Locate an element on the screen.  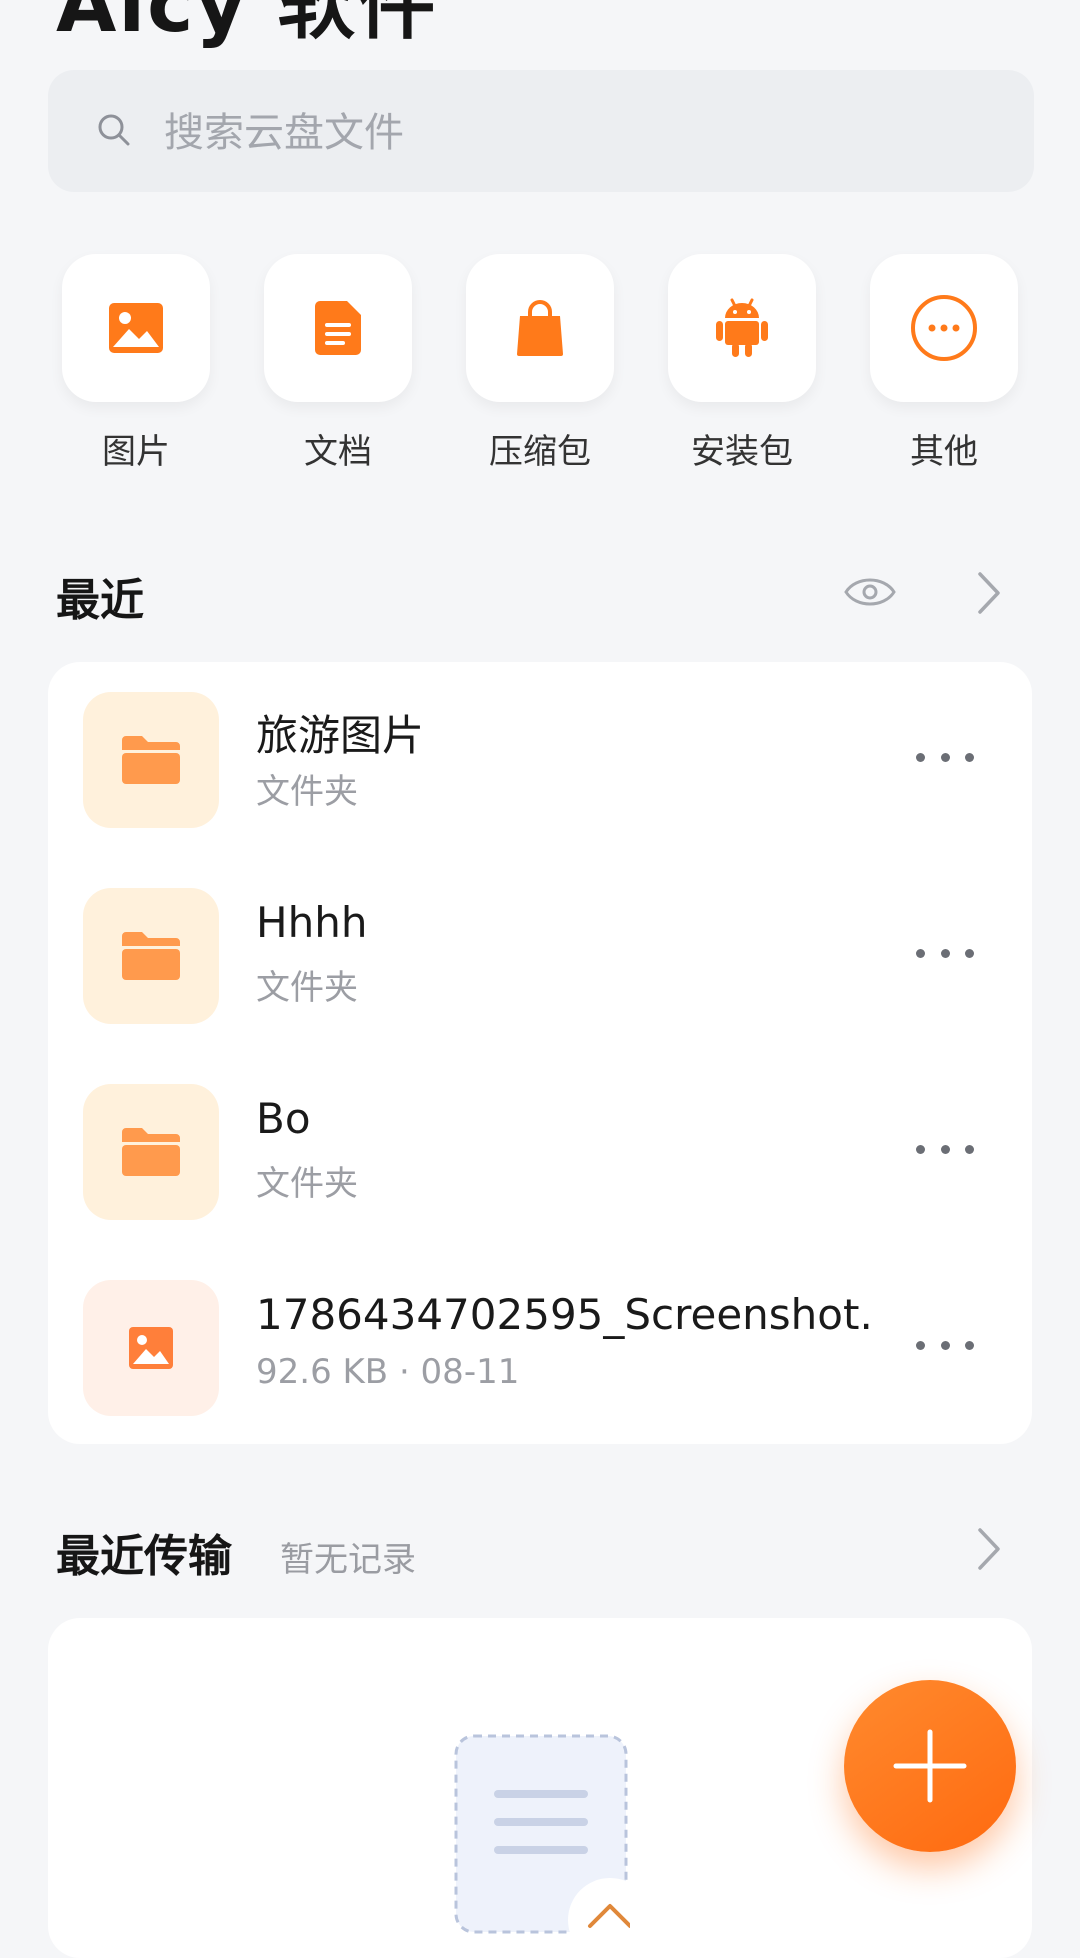
add-button is located at coordinates (930, 1766).